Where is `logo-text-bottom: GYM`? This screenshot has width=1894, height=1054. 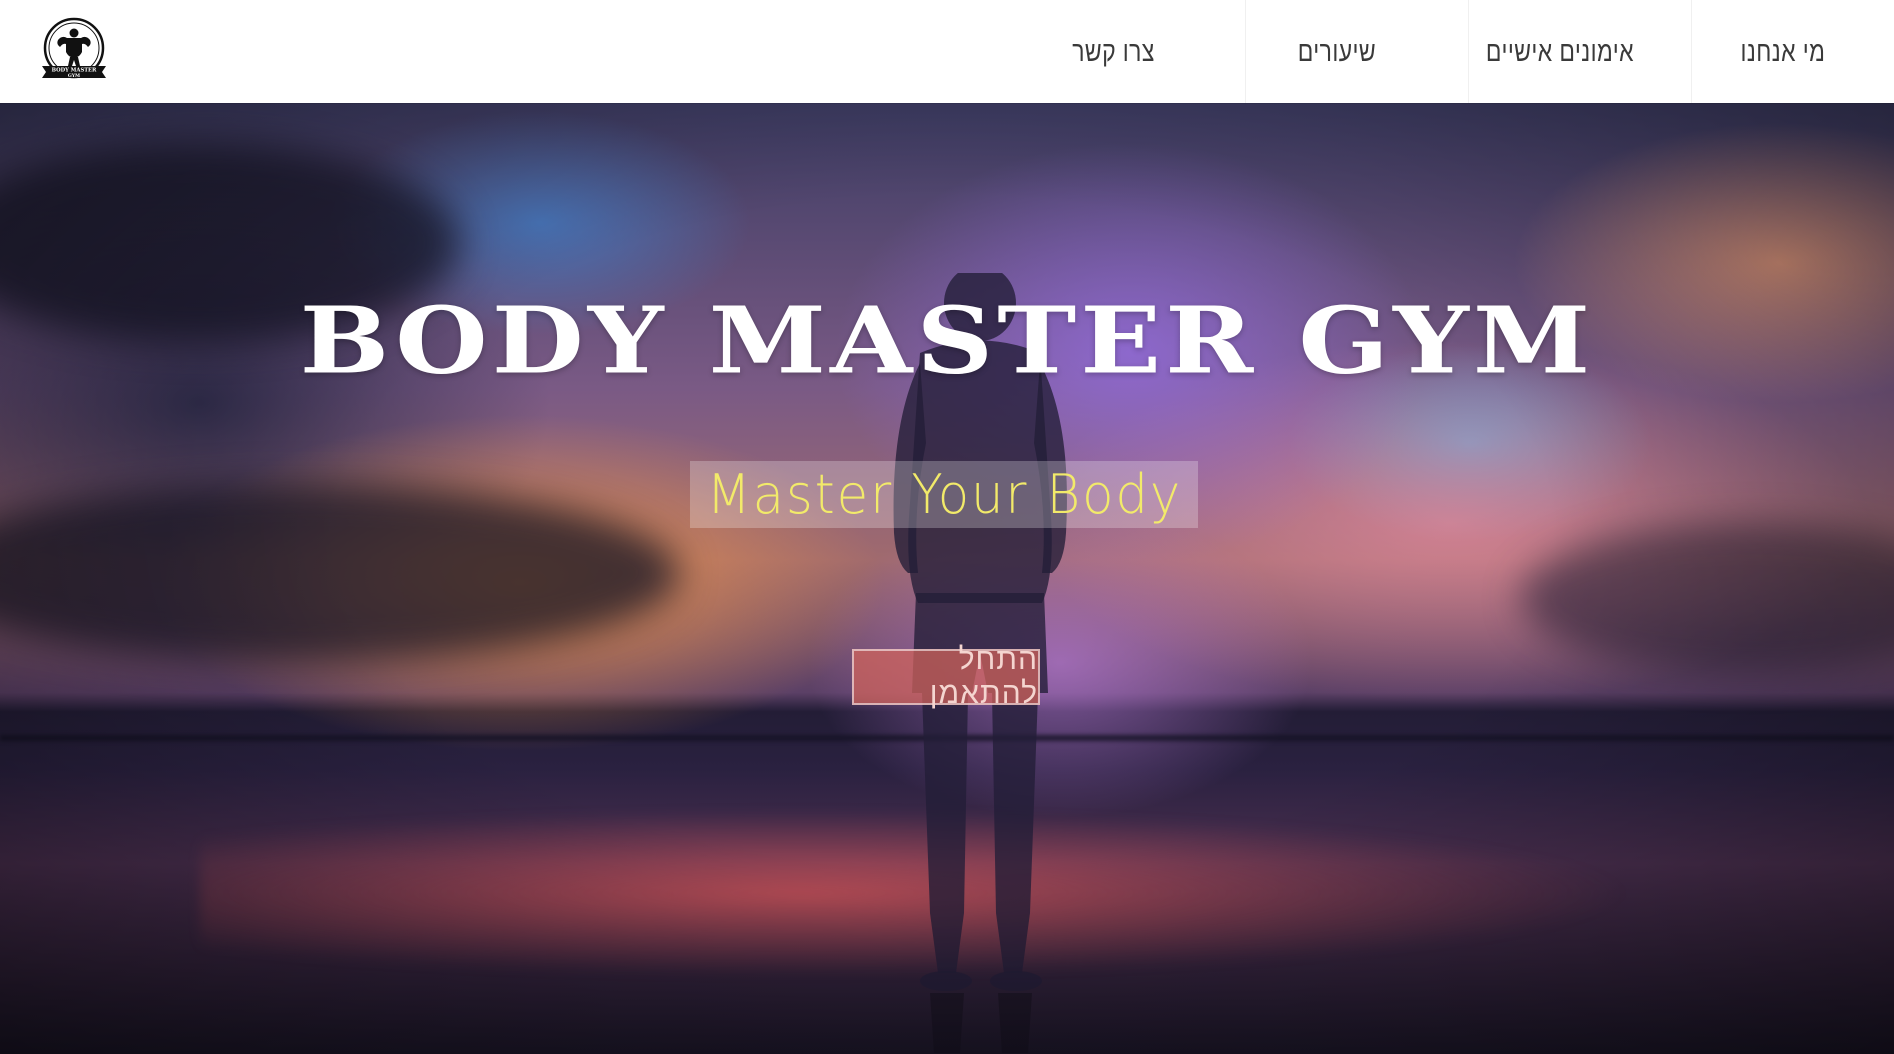
logo-text-bottom: GYM is located at coordinates (74, 76).